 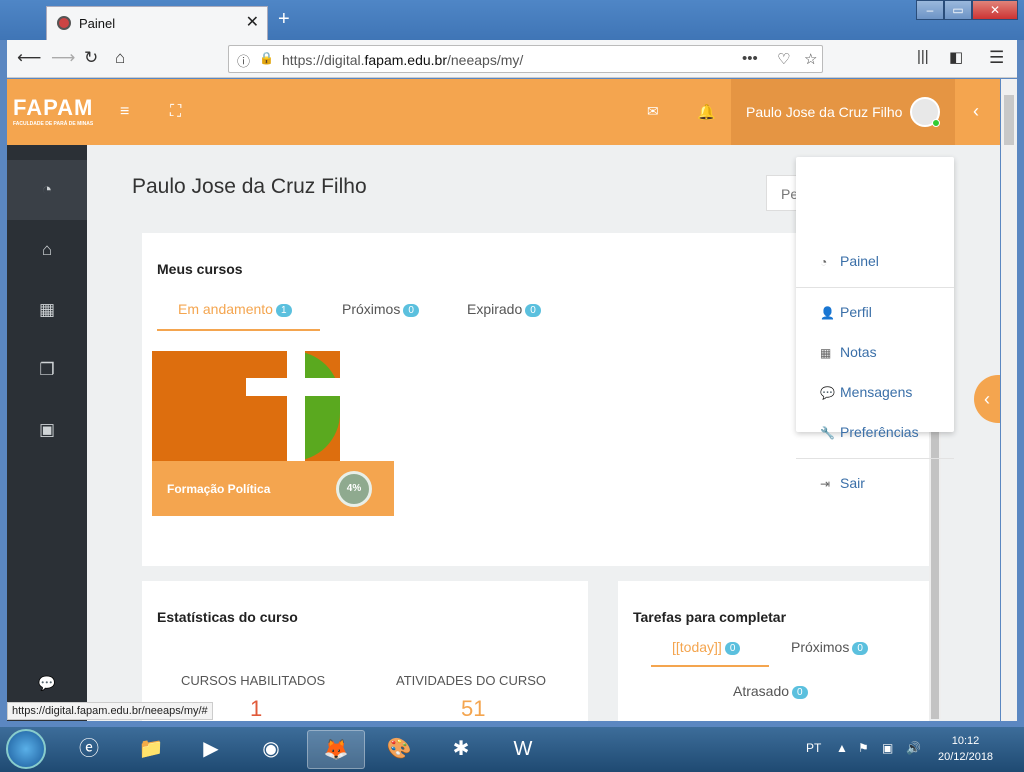 What do you see at coordinates (47, 250) in the screenshot?
I see `sidebar-home-icon: ⌂` at bounding box center [47, 250].